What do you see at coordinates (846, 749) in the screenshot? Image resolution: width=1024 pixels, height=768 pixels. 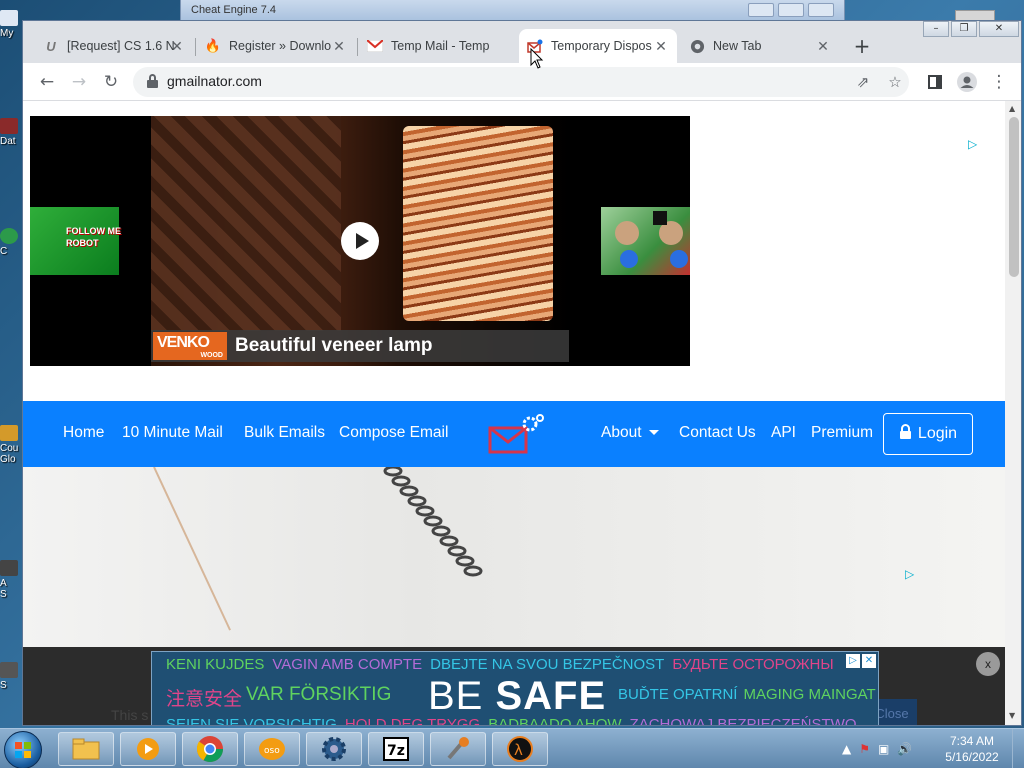 I see `show-hidden-icons-icon: ▲` at bounding box center [846, 749].